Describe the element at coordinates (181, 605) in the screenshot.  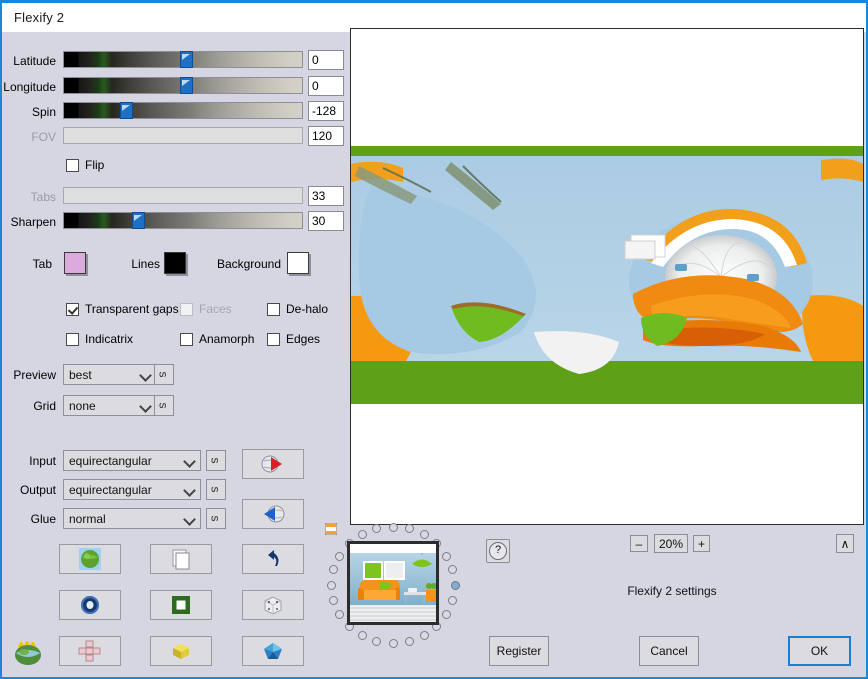
I see `frame-button` at that location.